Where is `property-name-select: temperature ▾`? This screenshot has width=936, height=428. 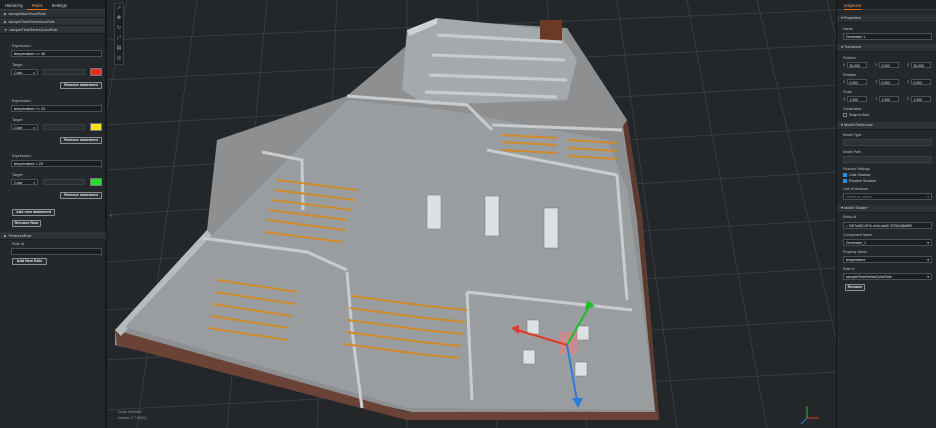 property-name-select: temperature ▾ is located at coordinates (887, 259).